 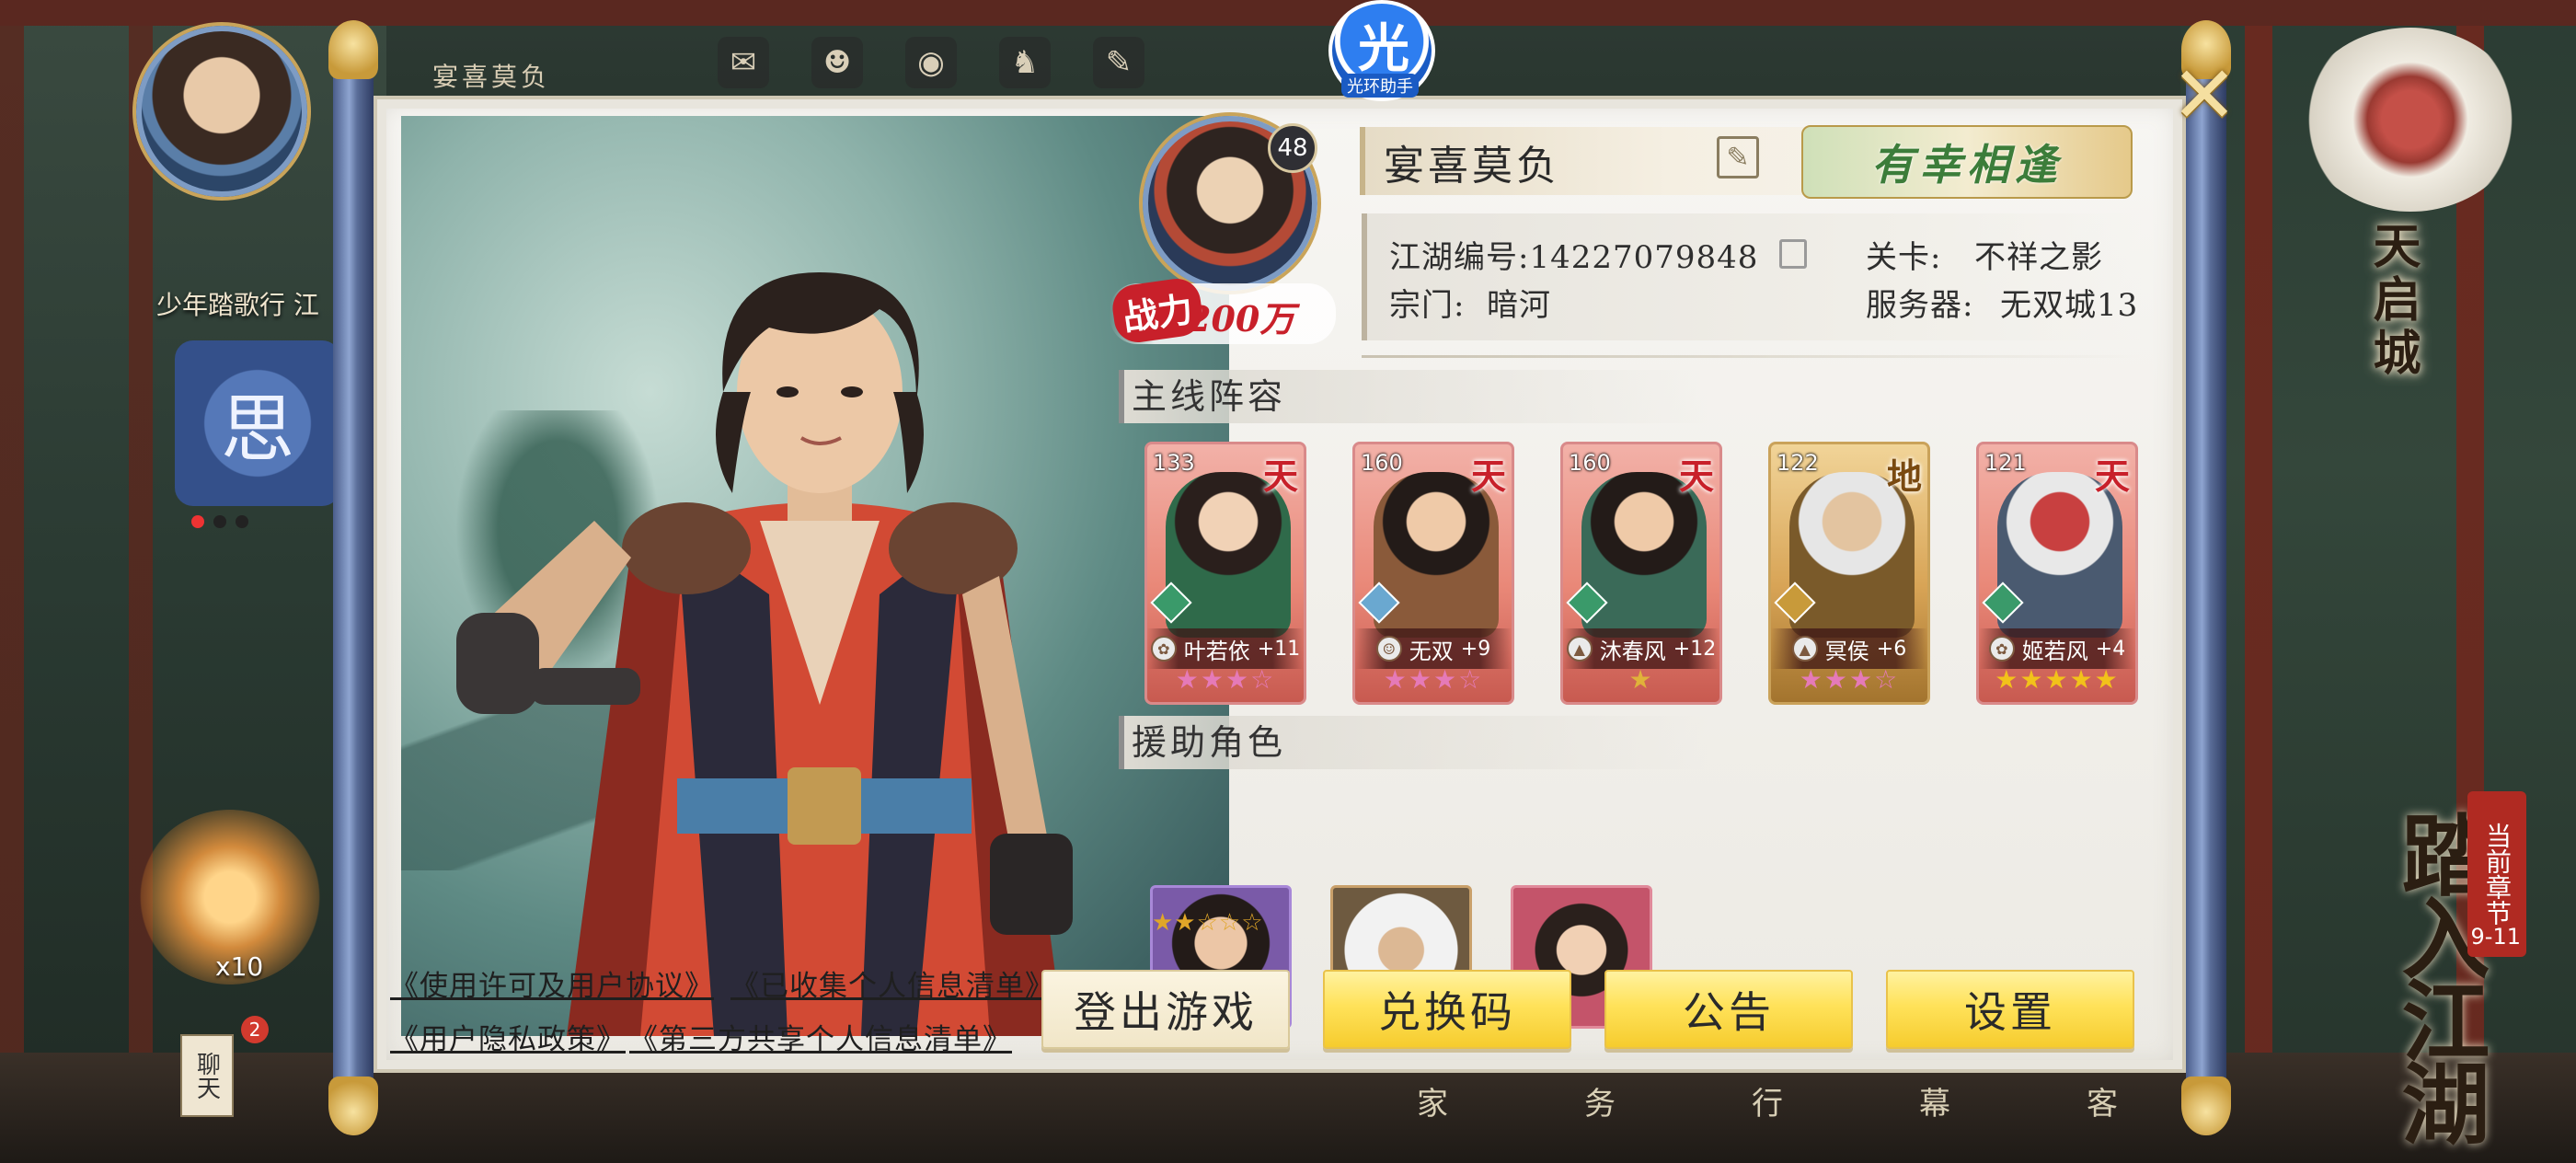 I want to click on player-level-badge: 48, so click(x=1292, y=148).